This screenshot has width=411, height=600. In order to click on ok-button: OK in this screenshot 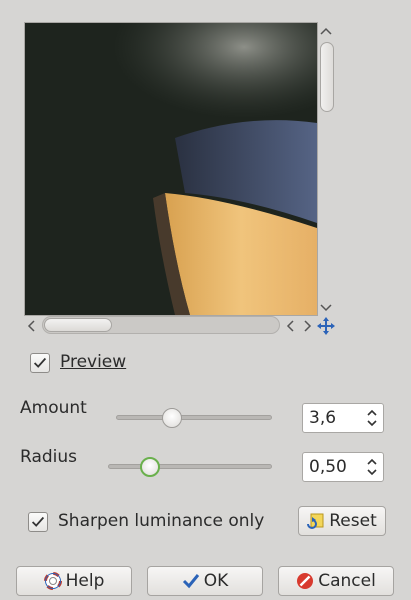, I will do `click(205, 581)`.